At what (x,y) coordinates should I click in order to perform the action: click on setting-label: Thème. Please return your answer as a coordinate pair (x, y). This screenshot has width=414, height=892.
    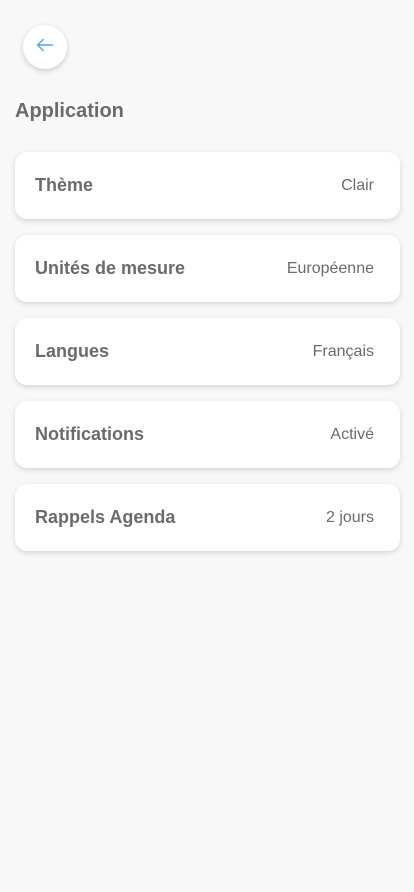
    Looking at the image, I should click on (64, 185).